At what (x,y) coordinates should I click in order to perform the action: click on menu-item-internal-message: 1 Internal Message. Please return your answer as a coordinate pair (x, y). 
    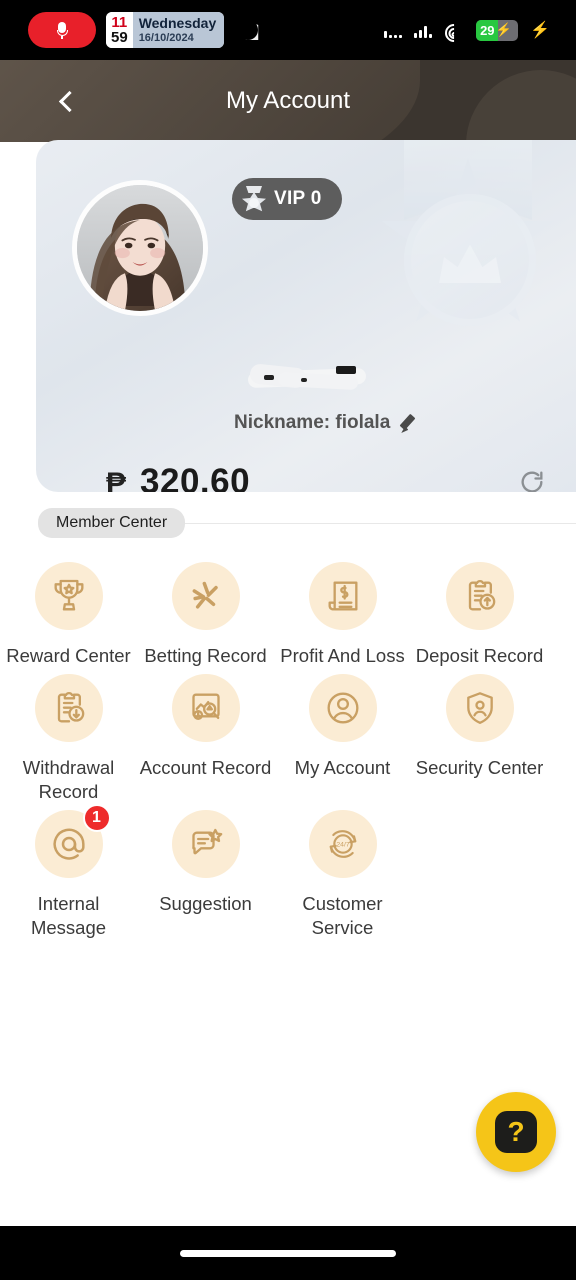
    Looking at the image, I should click on (68, 872).